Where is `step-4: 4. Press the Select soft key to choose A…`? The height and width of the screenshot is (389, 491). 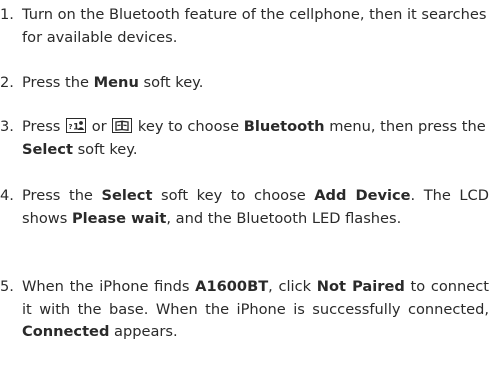
step-4: 4. Press the Select soft key to choose A… is located at coordinates (244, 207).